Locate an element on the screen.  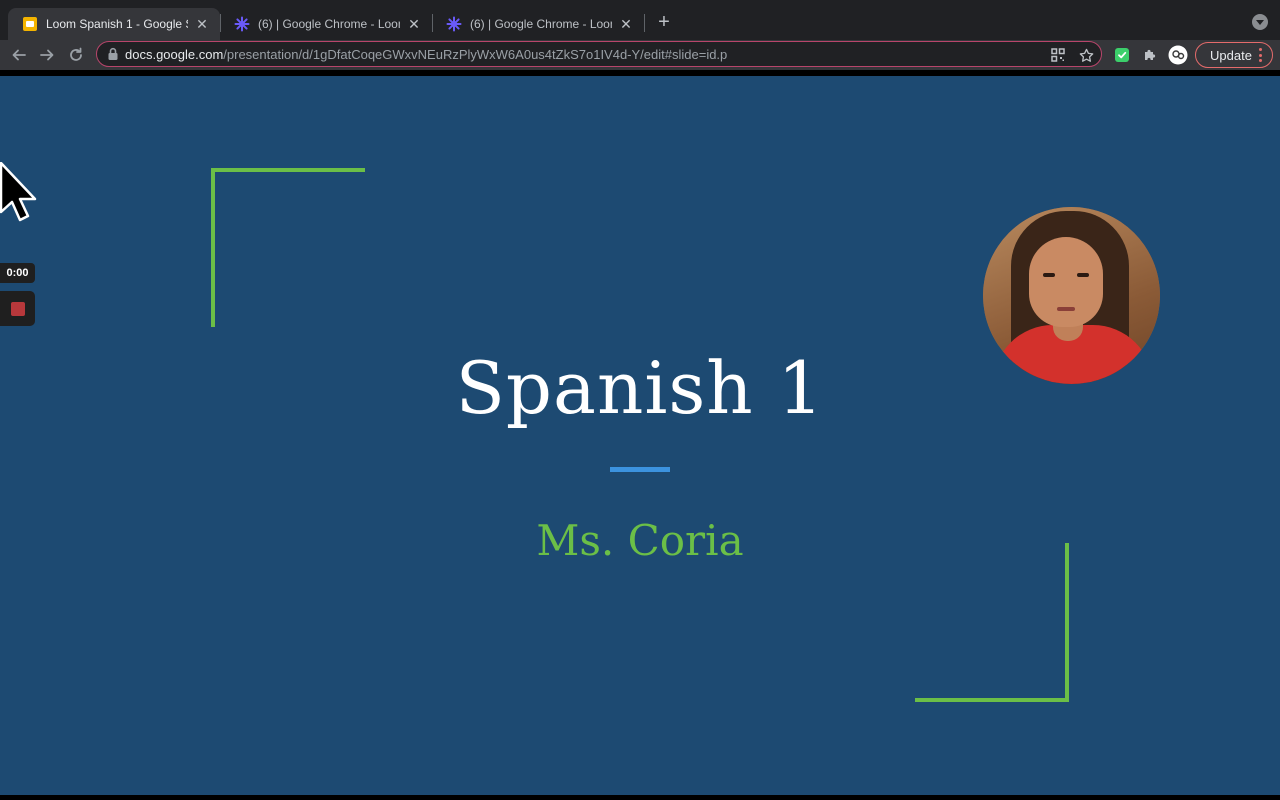
lock-icon is located at coordinates (113, 53).